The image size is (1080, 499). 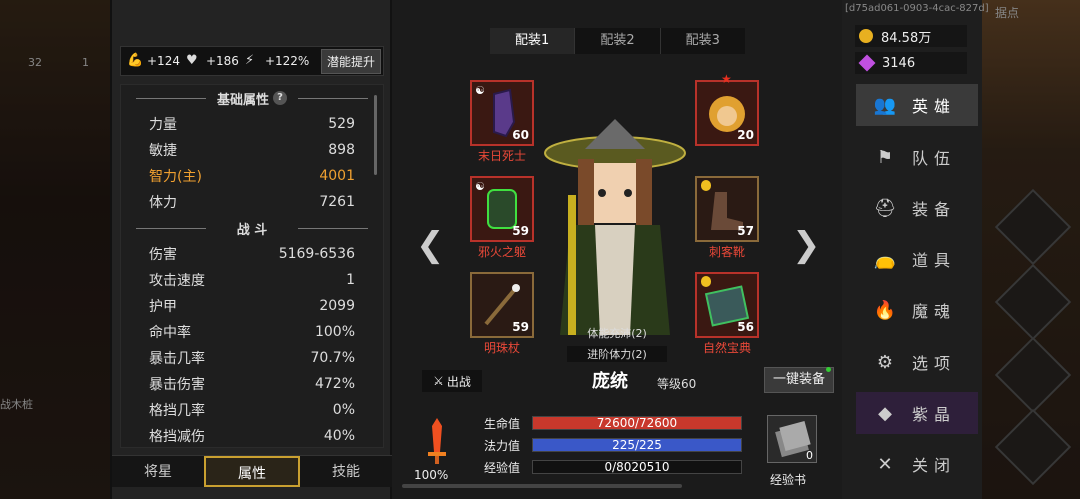 What do you see at coordinates (501, 156) in the screenshot?
I see `slot-head-name: 末日死士` at bounding box center [501, 156].